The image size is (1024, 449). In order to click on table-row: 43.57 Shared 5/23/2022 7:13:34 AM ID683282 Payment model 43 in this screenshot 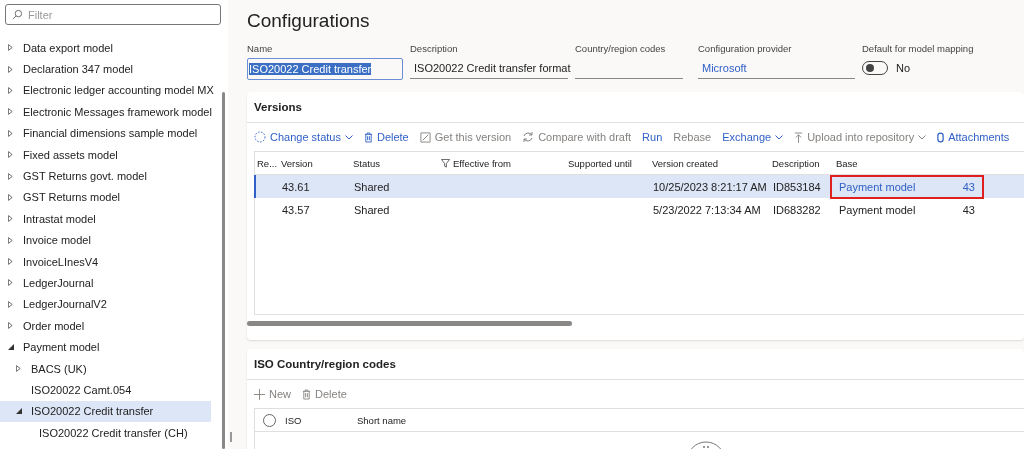, I will do `click(639, 209)`.